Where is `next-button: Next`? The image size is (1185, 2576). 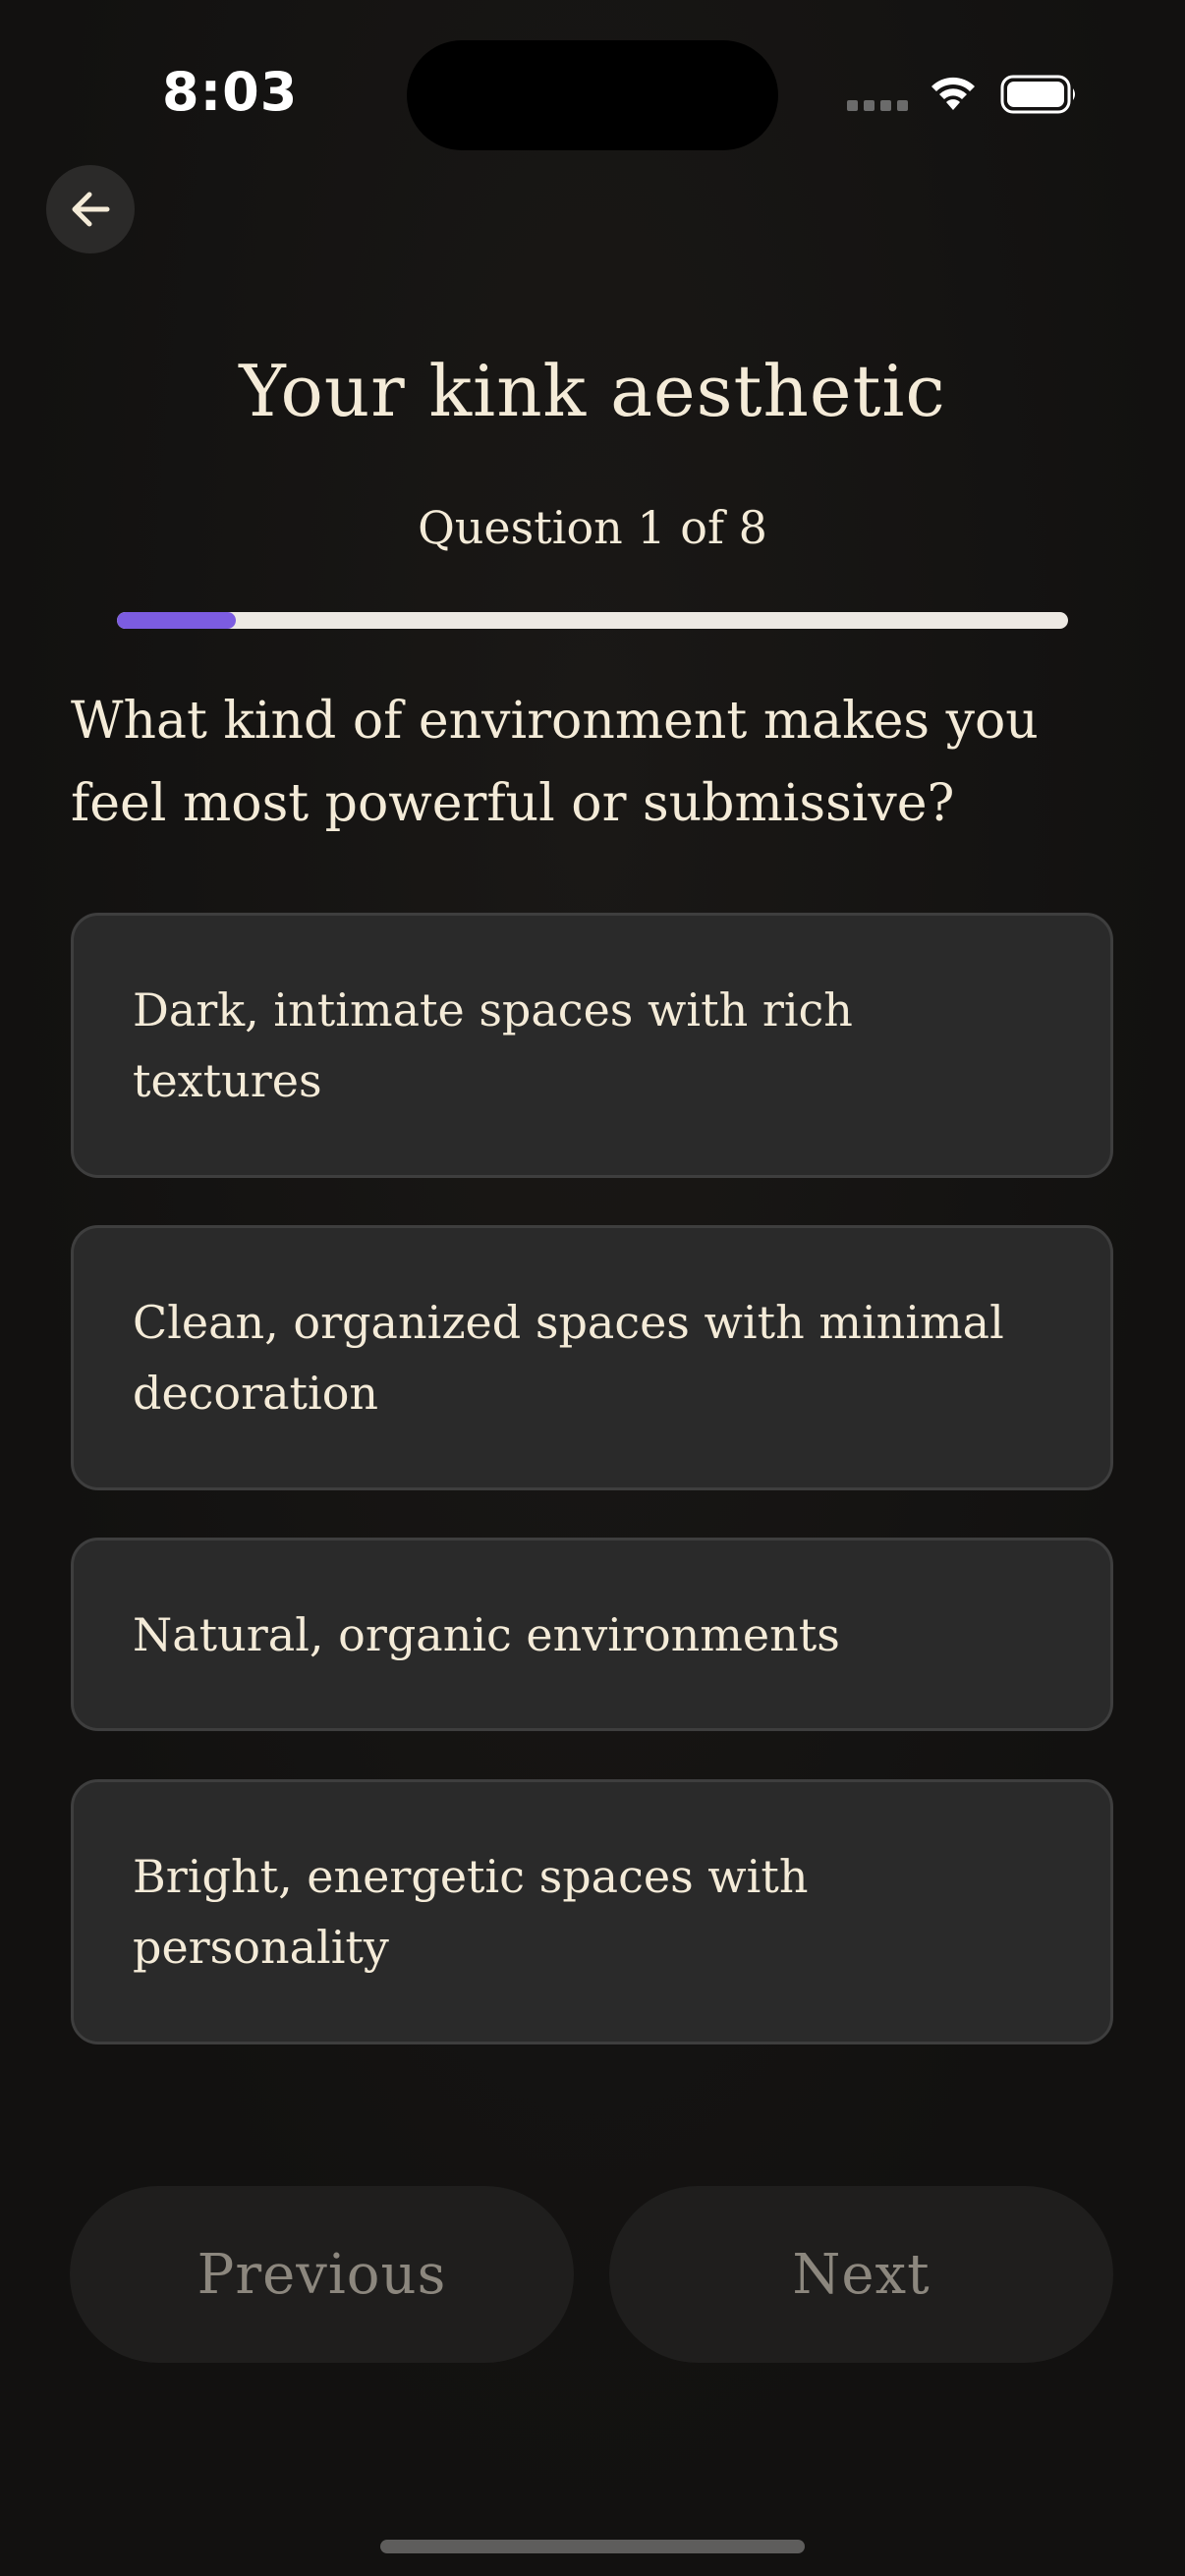 next-button: Next is located at coordinates (861, 2274).